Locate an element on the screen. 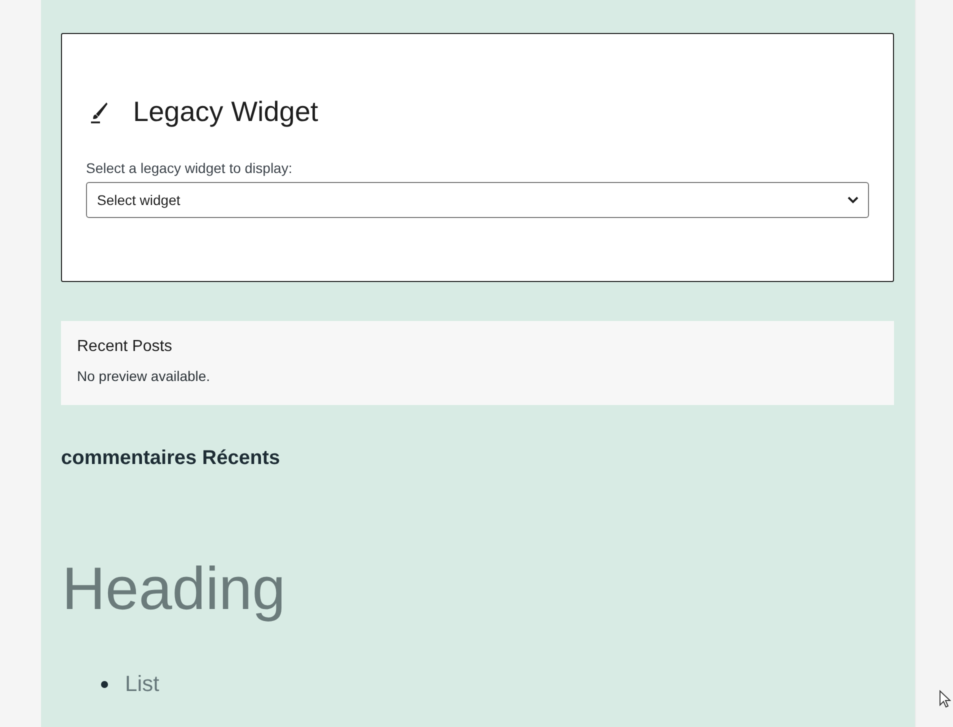  cursor-icon is located at coordinates (945, 699).